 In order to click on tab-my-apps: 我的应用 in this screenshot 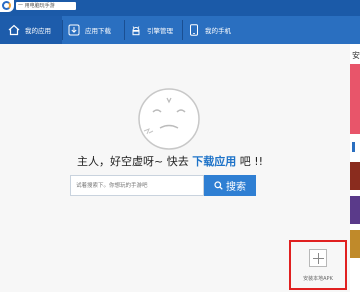, I will do `click(31, 30)`.